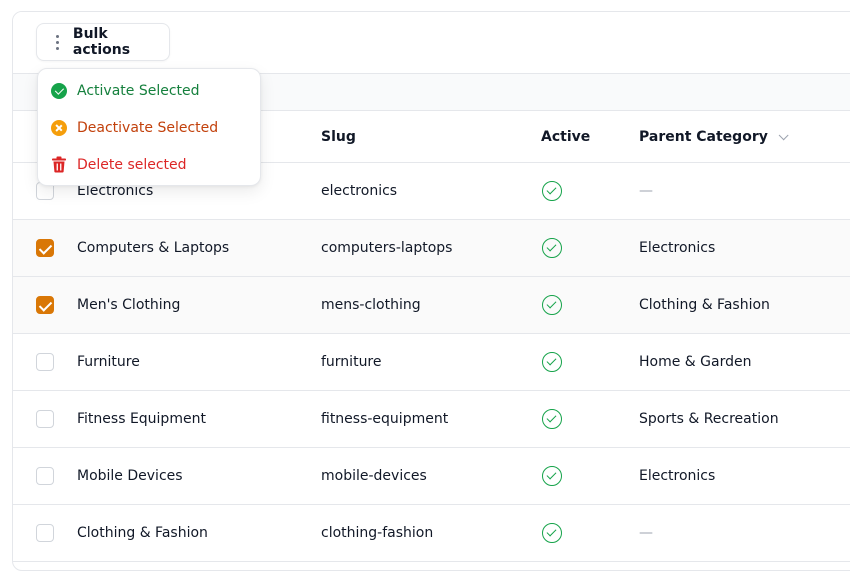  What do you see at coordinates (704, 305) in the screenshot?
I see `parent-category: Clothing & Fashion` at bounding box center [704, 305].